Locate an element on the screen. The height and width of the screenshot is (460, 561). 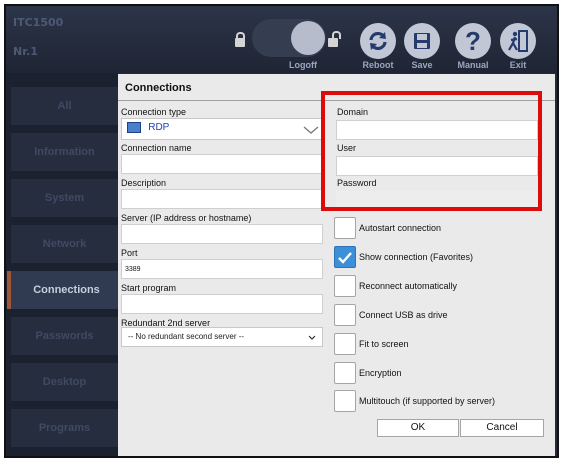
option-label: Show connection (Favorites) is located at coordinates (416, 257).